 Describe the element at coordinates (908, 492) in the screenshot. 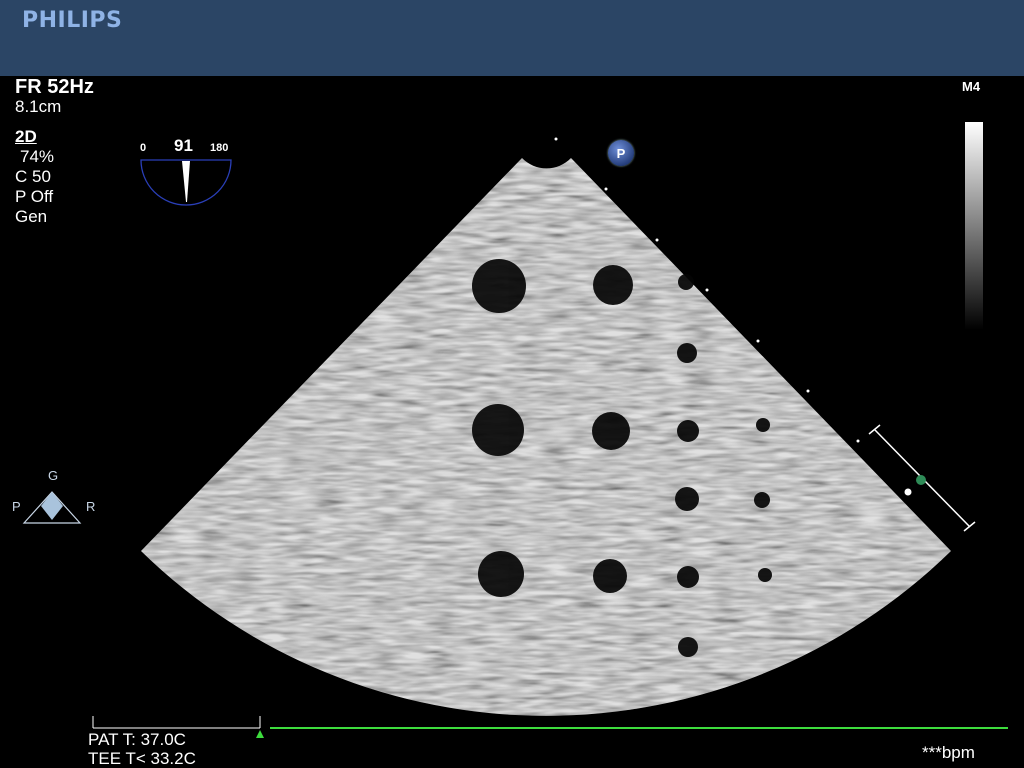

I see `focus-dot-icon` at that location.